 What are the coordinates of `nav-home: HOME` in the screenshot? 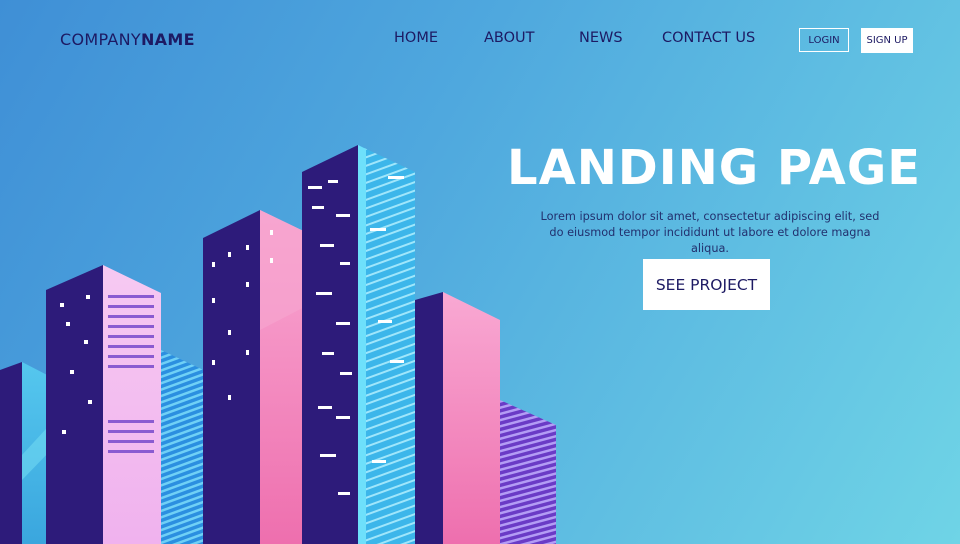 It's located at (416, 38).